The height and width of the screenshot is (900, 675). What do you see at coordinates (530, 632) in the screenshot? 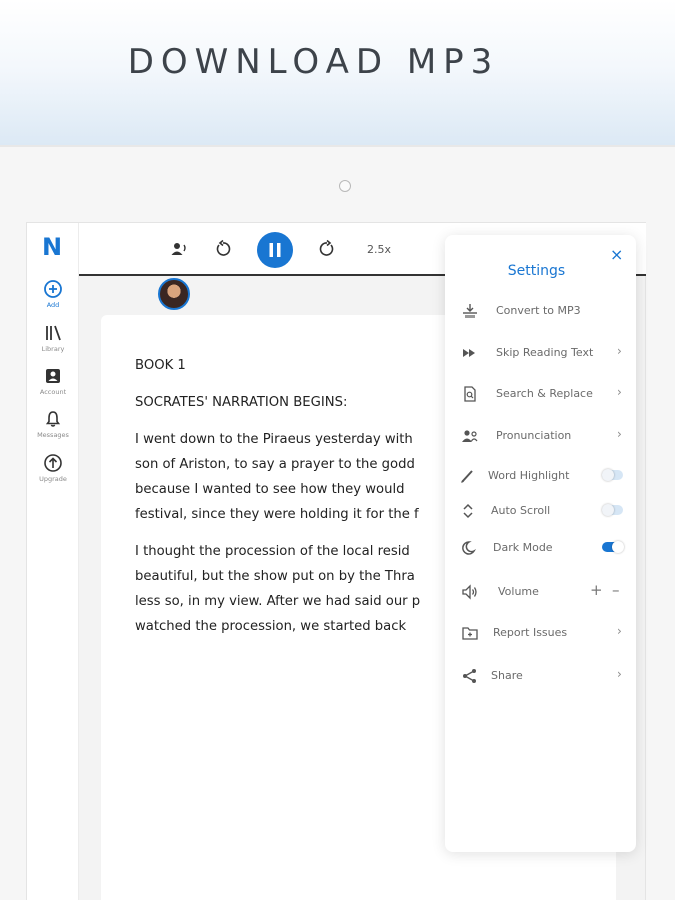
I see `setting-label: Report Issues` at bounding box center [530, 632].